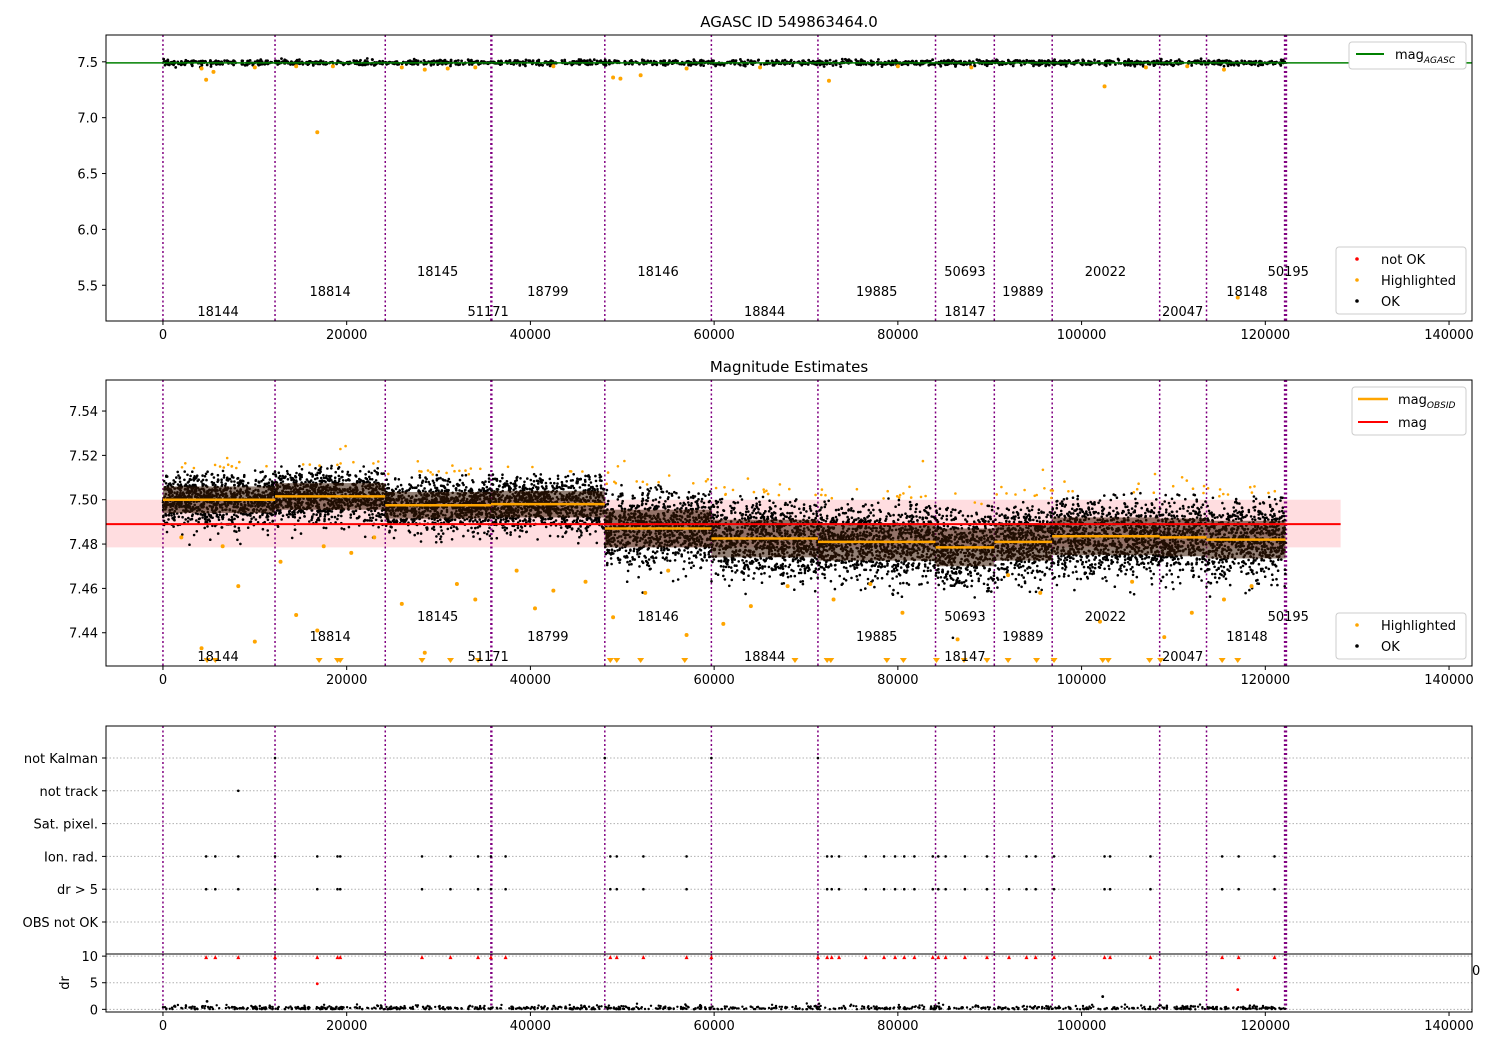  Describe the element at coordinates (1407, 55) in the screenshot. I see `agasc-legend-top: magAGASC` at that location.